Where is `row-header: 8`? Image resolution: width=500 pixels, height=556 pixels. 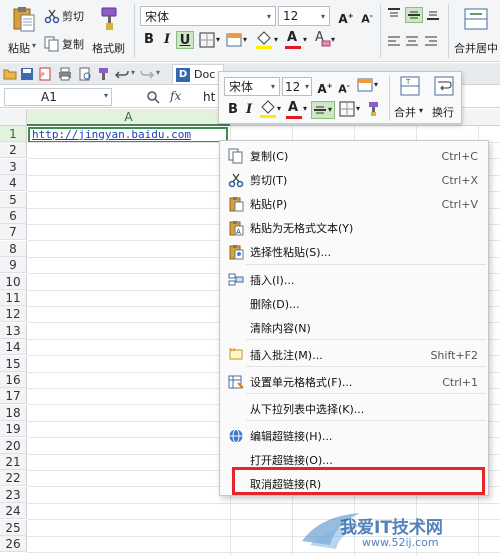 row-header: 8 is located at coordinates (13, 248).